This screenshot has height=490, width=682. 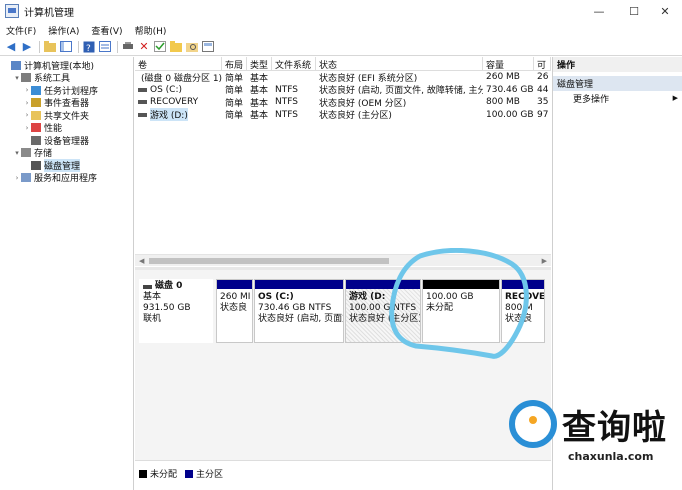 I want to click on tree-item: › 事件查看器, so click(x=66, y=103).